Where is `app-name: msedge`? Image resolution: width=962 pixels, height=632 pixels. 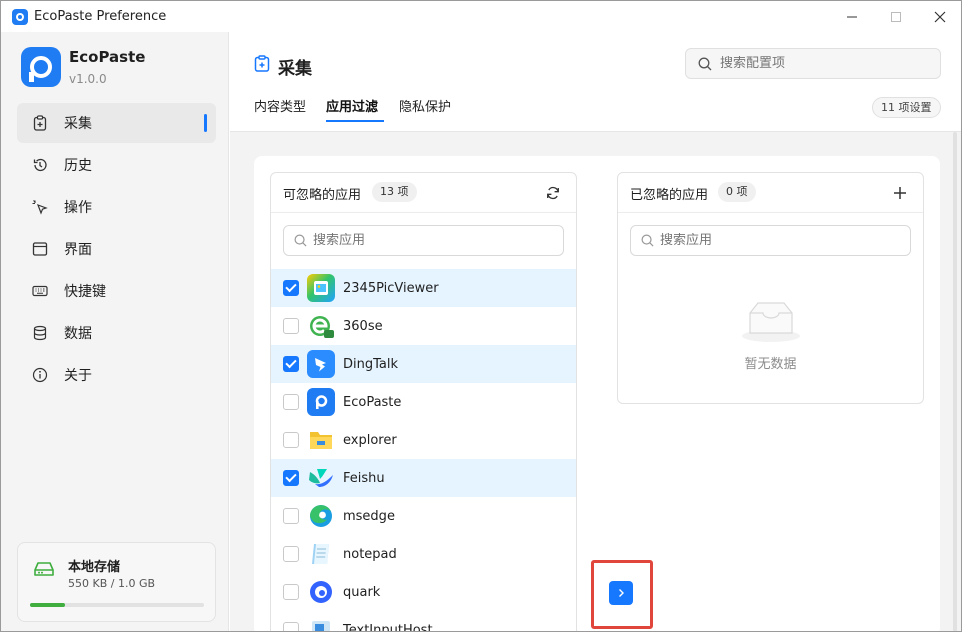 app-name: msedge is located at coordinates (369, 516).